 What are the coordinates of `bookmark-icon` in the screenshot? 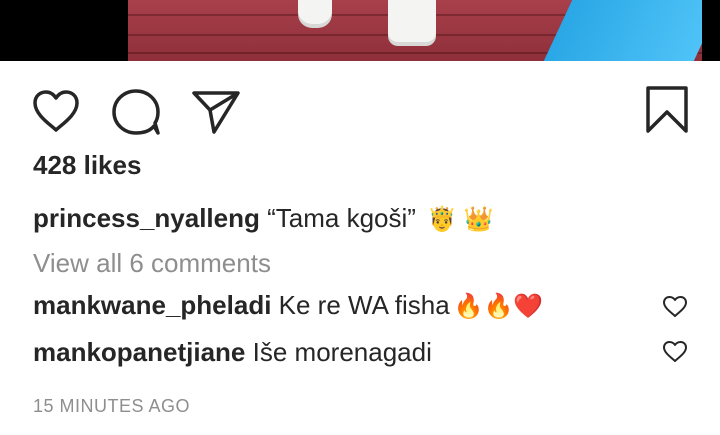 It's located at (667, 110).